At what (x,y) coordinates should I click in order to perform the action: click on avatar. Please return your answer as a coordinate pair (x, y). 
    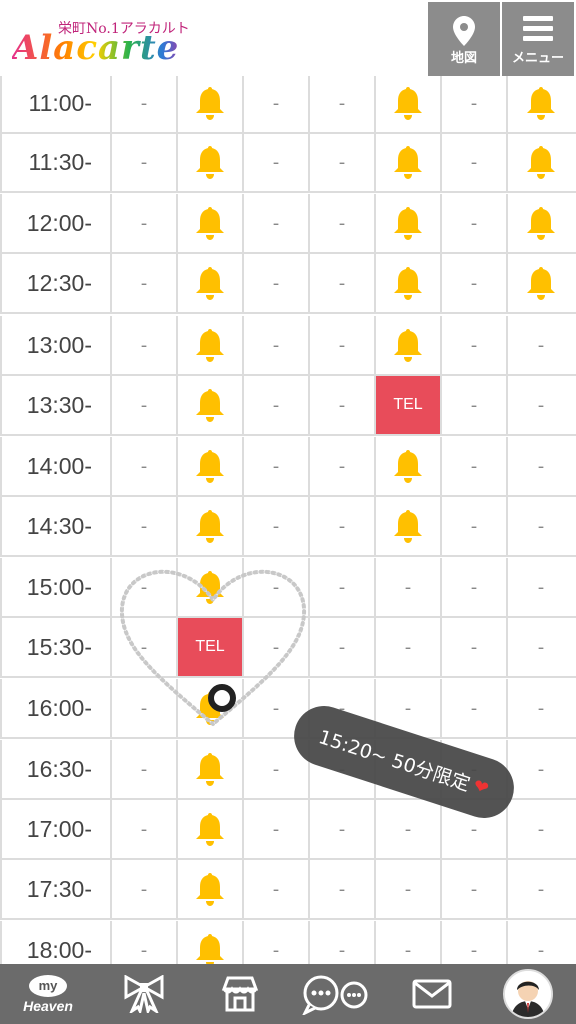
    Looking at the image, I should click on (528, 994).